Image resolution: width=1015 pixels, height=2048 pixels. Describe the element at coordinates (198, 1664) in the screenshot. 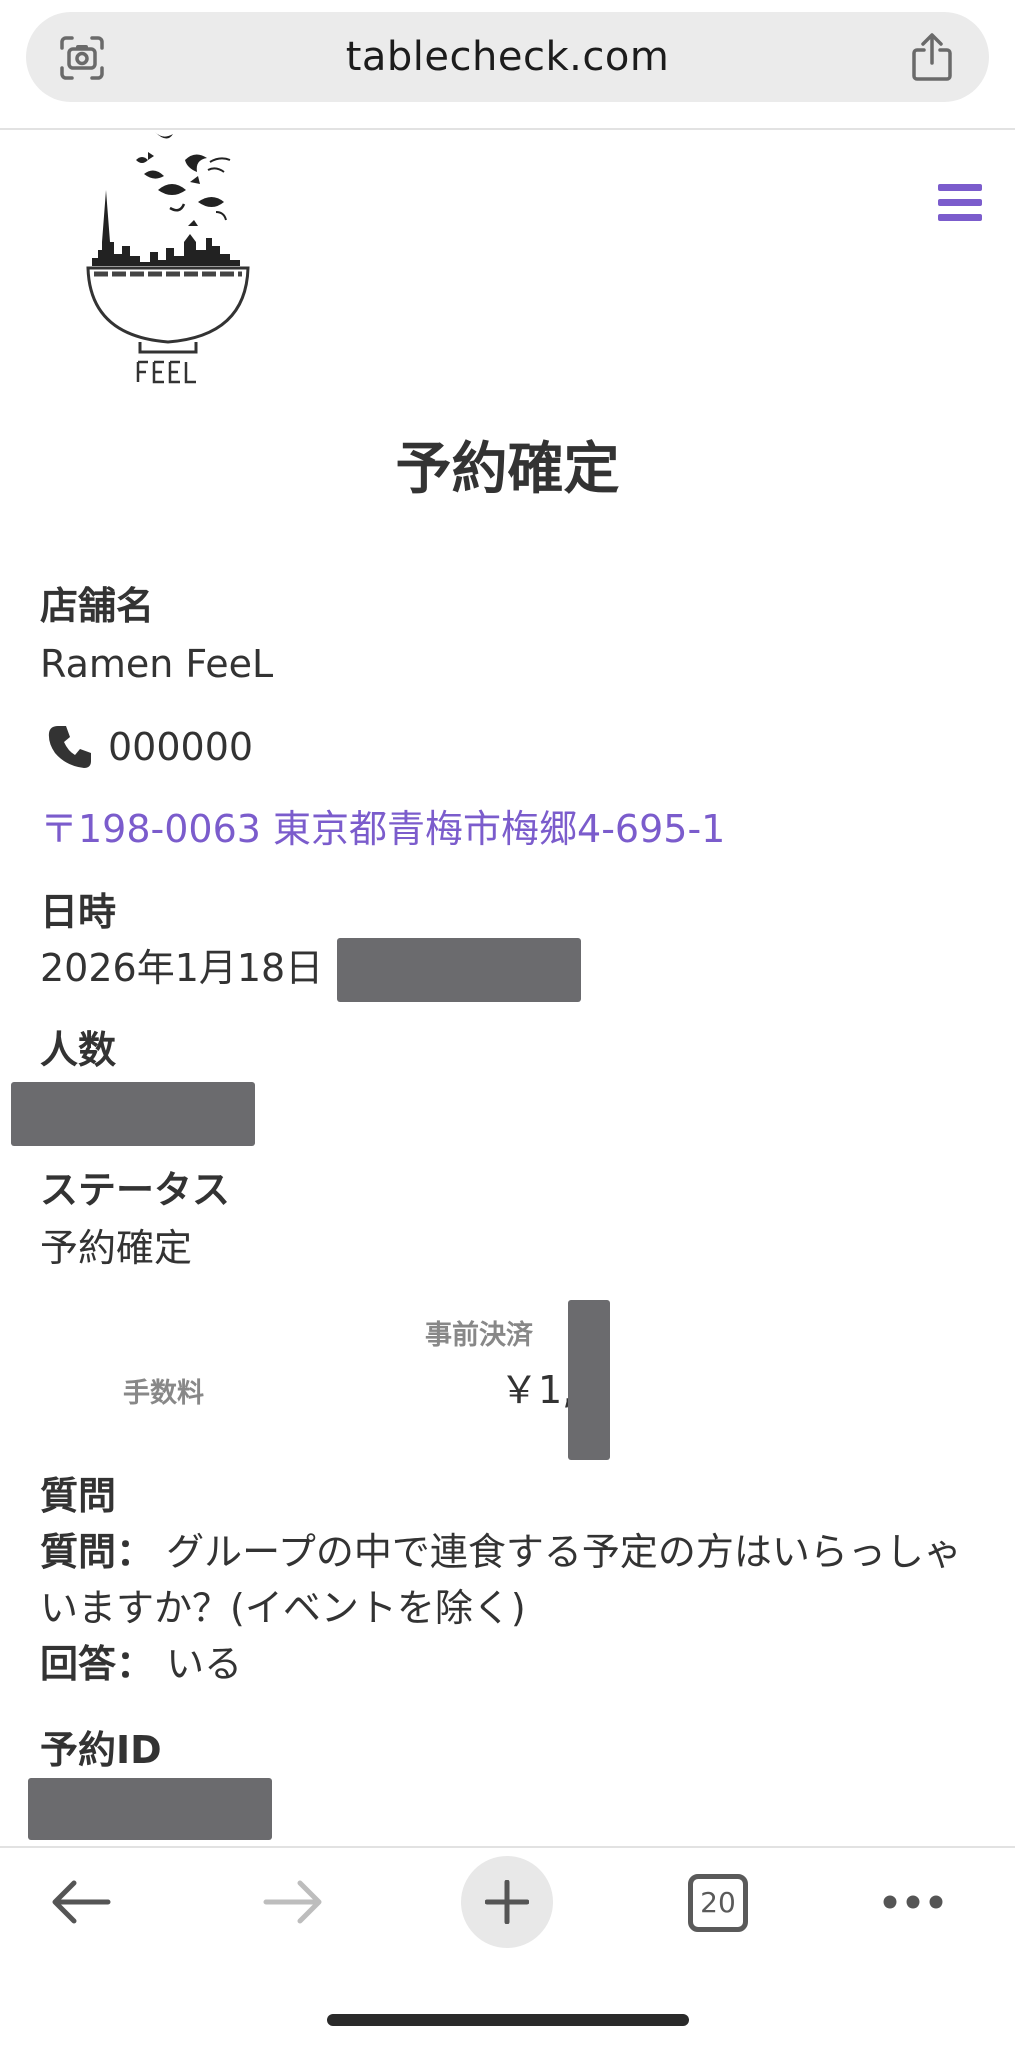

I see `answer-text: いる` at that location.